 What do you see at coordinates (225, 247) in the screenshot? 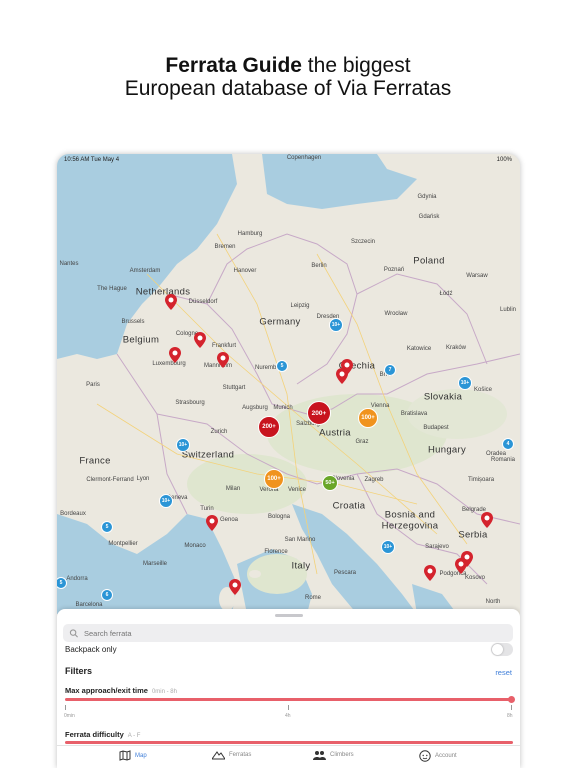
I see `map-label-city: Bremen` at bounding box center [225, 247].